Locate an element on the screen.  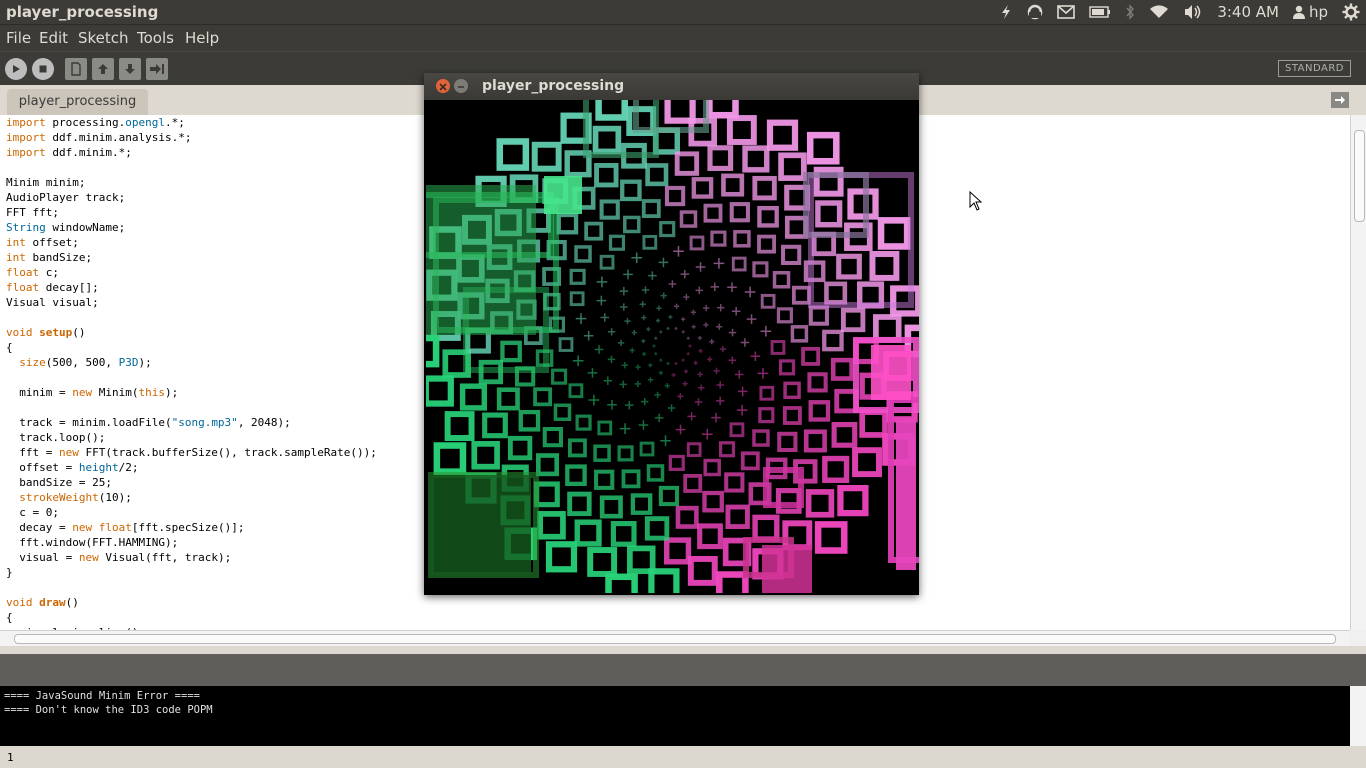
split-divider is located at coordinates (683, 650).